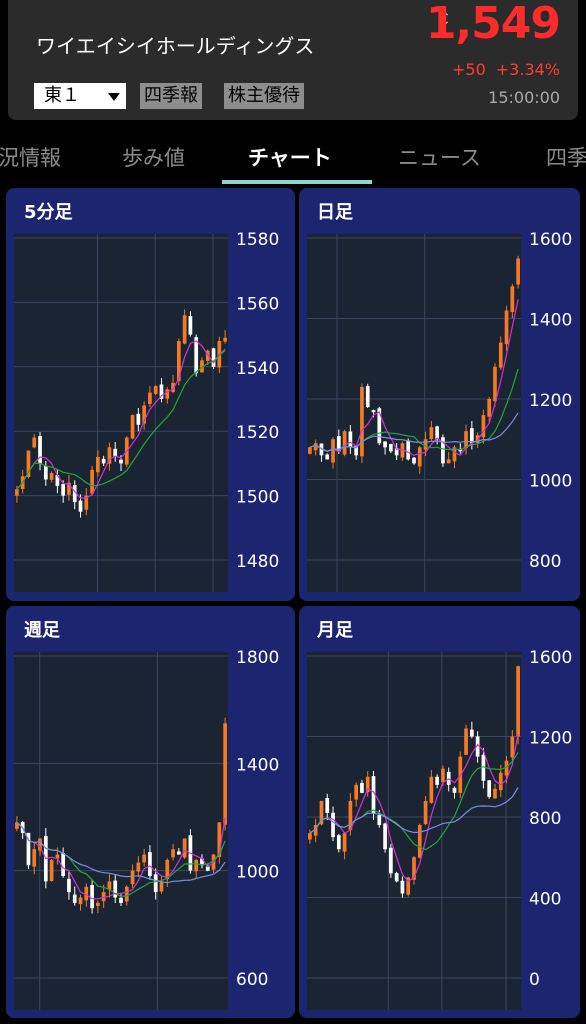  What do you see at coordinates (257, 498) in the screenshot?
I see `y-tick-label: 1500` at bounding box center [257, 498].